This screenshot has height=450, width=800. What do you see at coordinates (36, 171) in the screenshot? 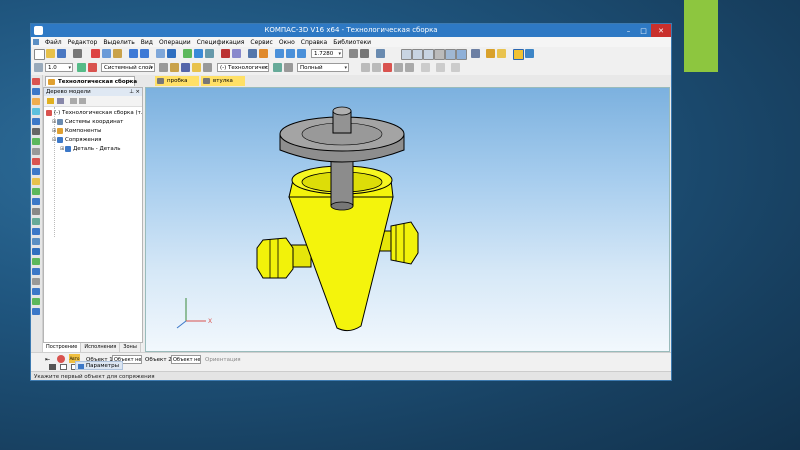
I see `tool-filter-icon` at bounding box center [36, 171].